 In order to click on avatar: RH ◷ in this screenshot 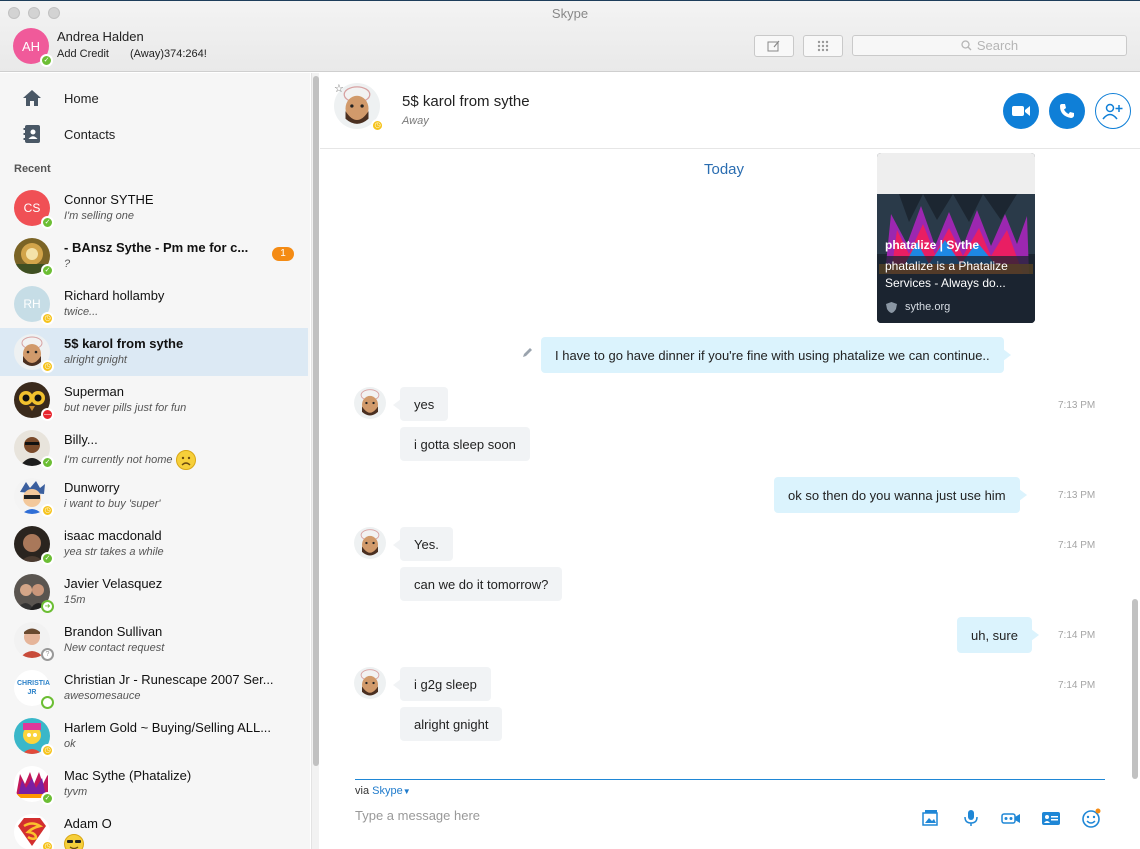, I will do `click(34, 305)`.